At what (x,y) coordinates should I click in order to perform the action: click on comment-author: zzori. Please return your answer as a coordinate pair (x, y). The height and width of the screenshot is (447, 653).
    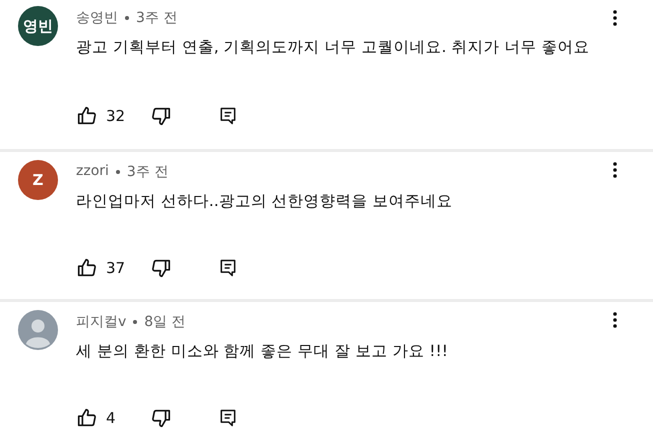
    Looking at the image, I should click on (92, 172).